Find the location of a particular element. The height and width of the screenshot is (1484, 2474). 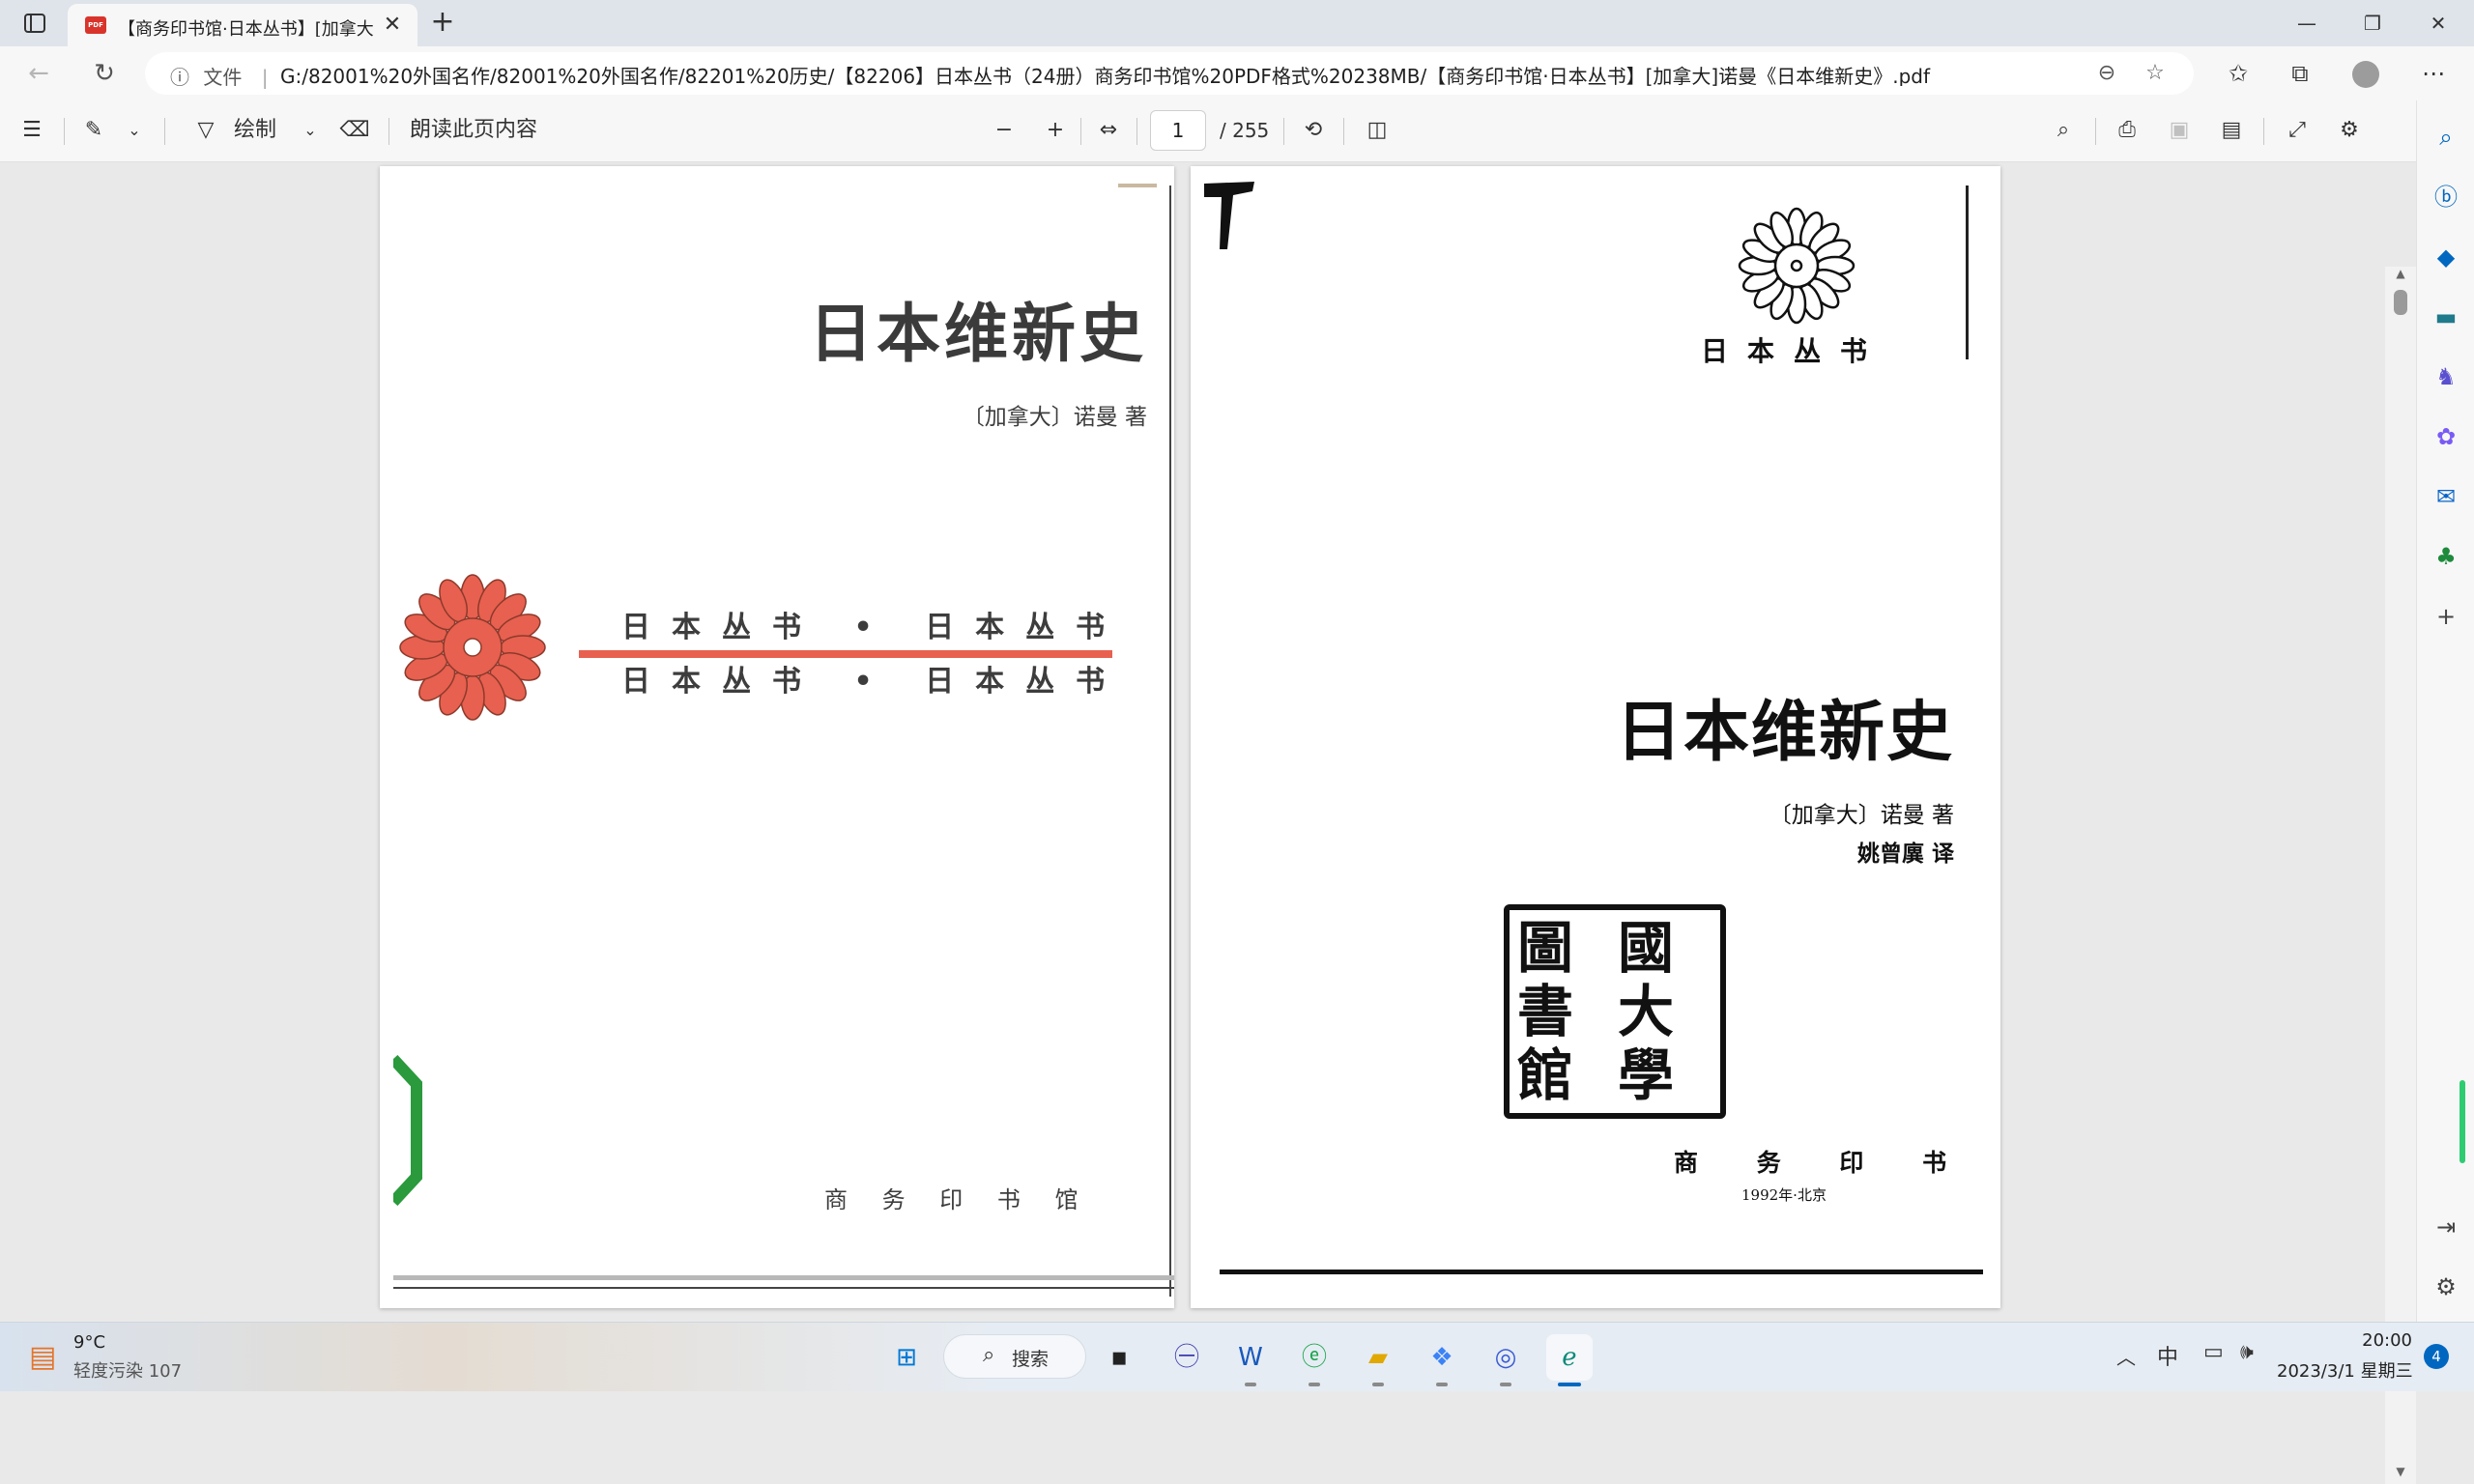

publication-info: 1992年·北京 is located at coordinates (1784, 1195).